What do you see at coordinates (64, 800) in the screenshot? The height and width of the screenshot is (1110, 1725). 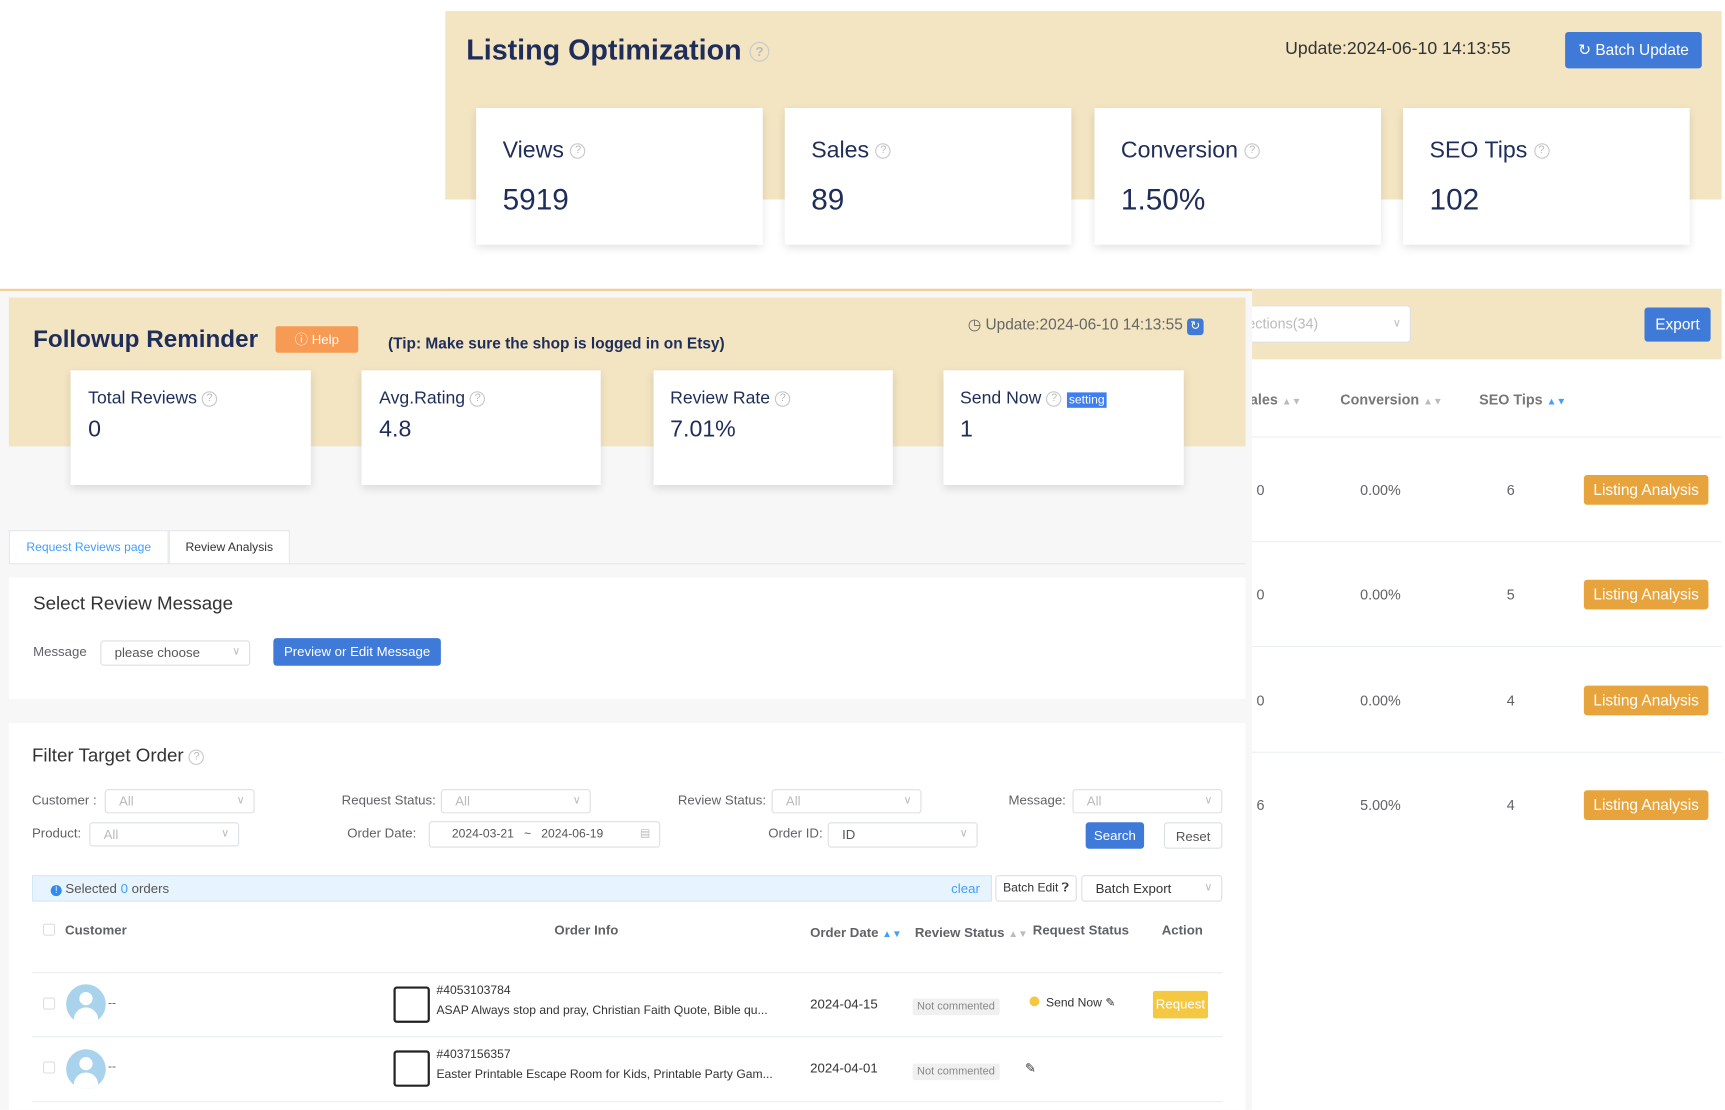 I see `customer-label: Customer :` at bounding box center [64, 800].